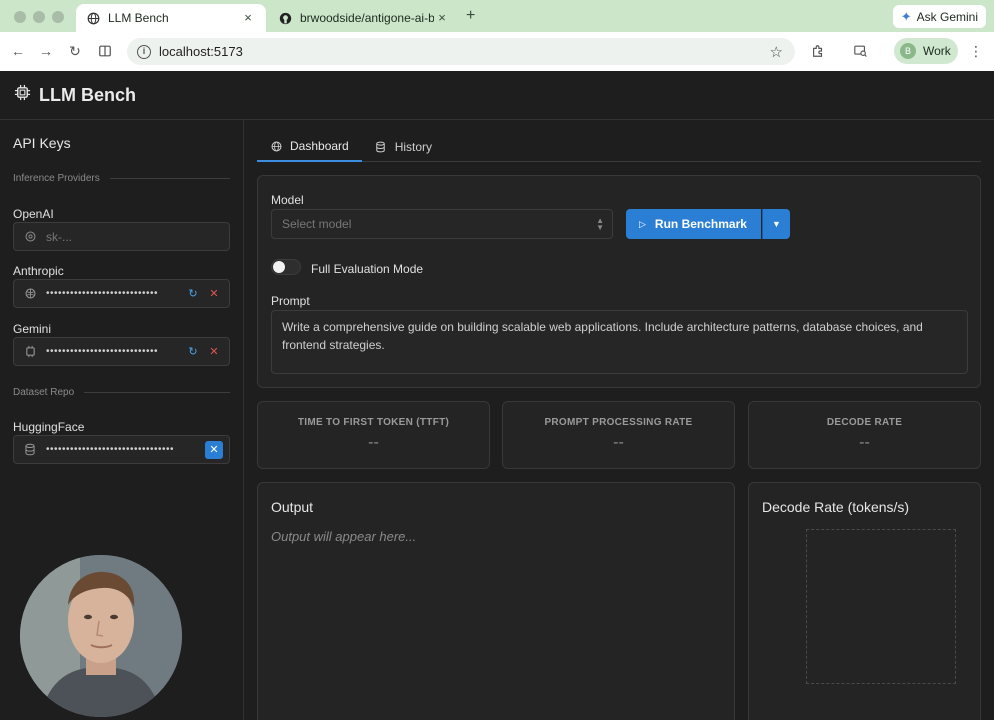 The height and width of the screenshot is (720, 994). I want to click on run-benchmark-button: ▷ Run Benchmark, so click(693, 224).